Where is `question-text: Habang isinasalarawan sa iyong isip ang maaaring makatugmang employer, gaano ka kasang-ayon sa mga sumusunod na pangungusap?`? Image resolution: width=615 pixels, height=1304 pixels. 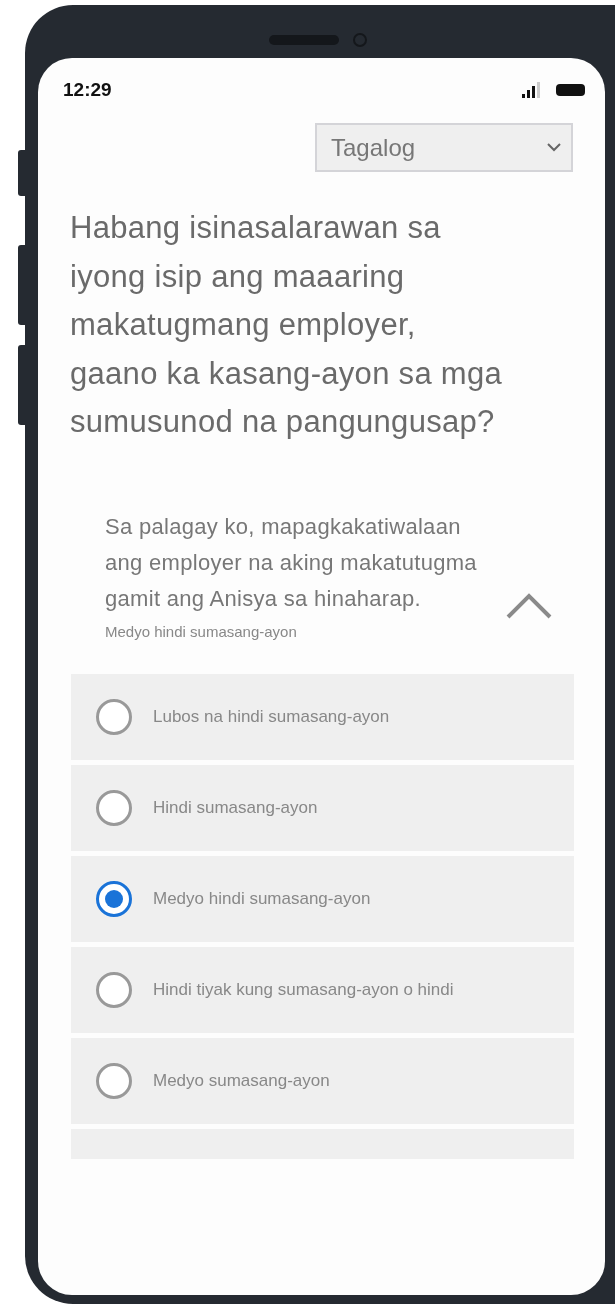 question-text: Habang isinasalarawan sa iyong isip ang maaaring makatugmang employer, gaano ka kasang-ayon sa mga sumusunod na pangungusap? is located at coordinates (287, 325).